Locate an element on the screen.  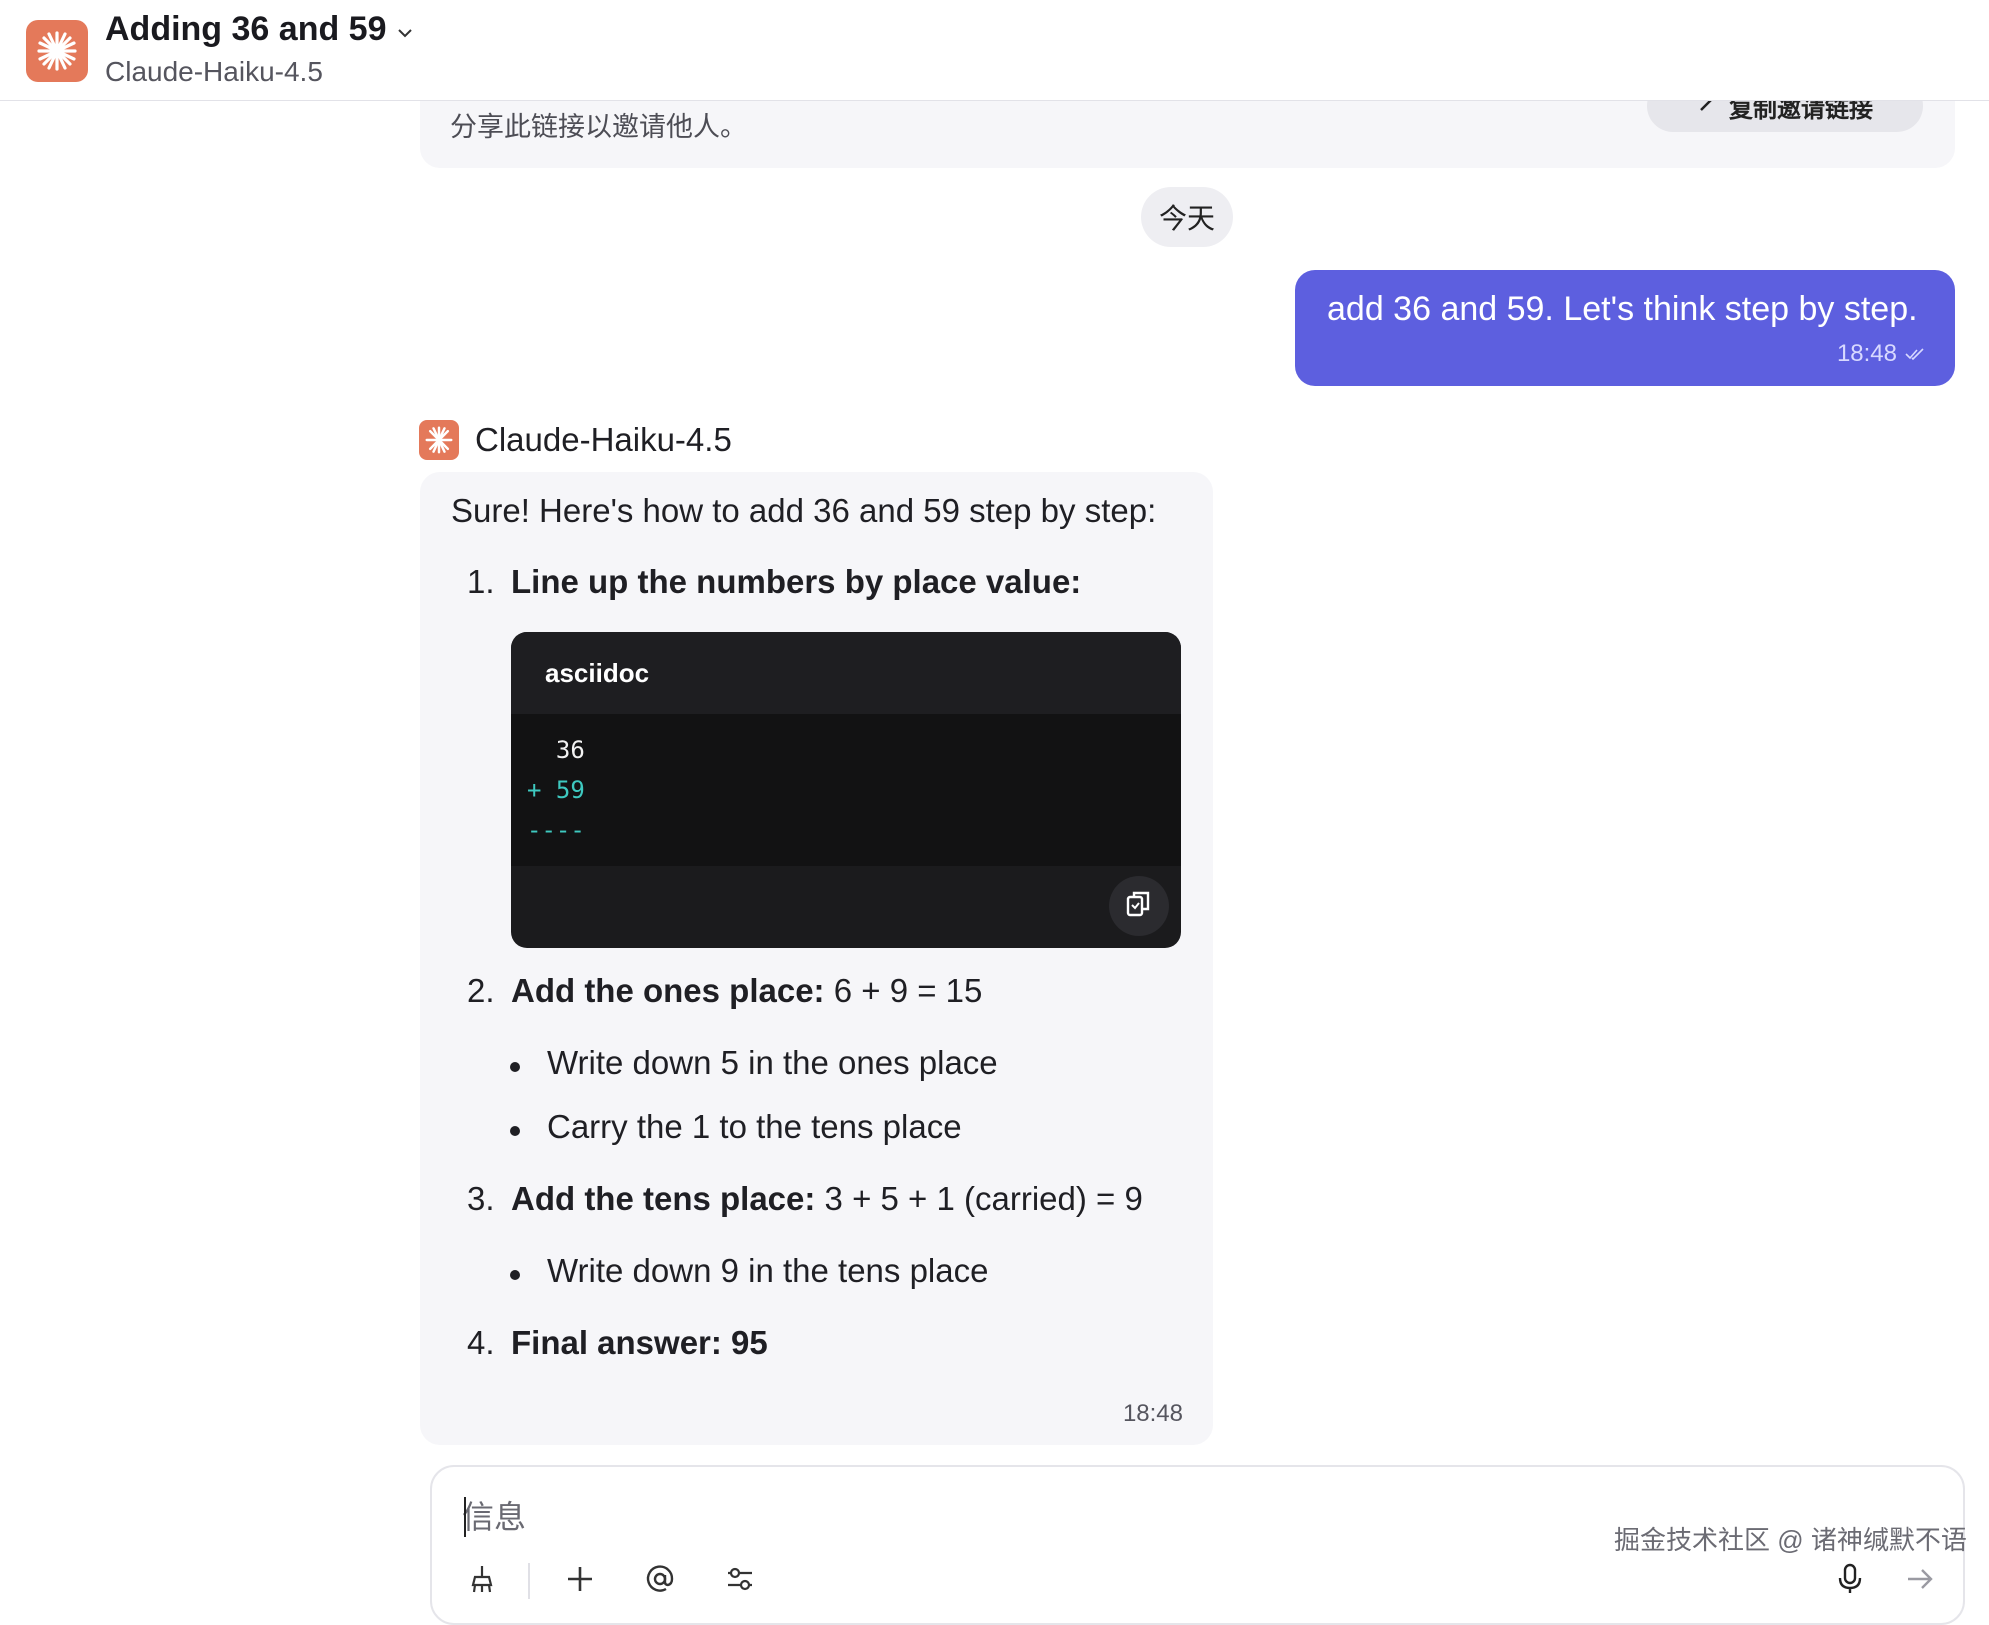
step-title: Add the ones place: is located at coordinates (668, 990).